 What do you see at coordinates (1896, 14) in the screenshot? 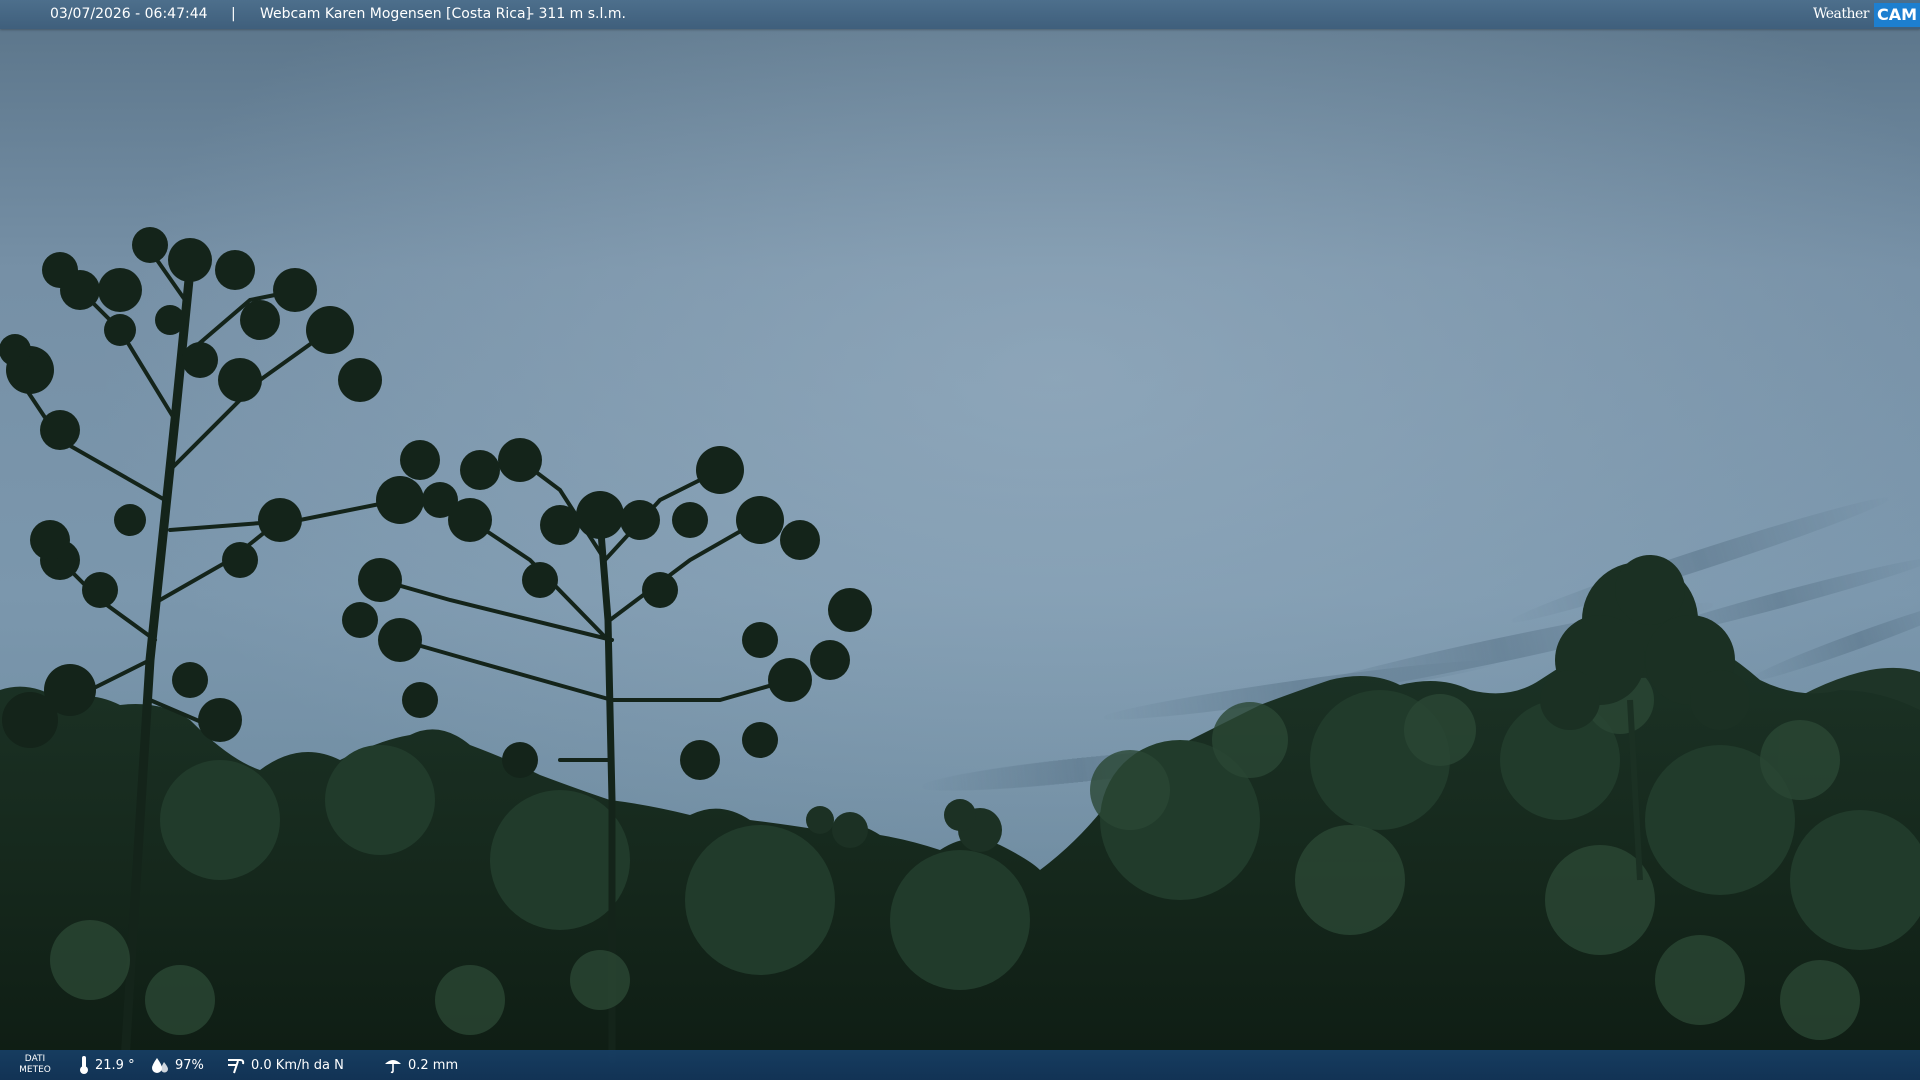
I see `logo-cam-text: CAM` at bounding box center [1896, 14].